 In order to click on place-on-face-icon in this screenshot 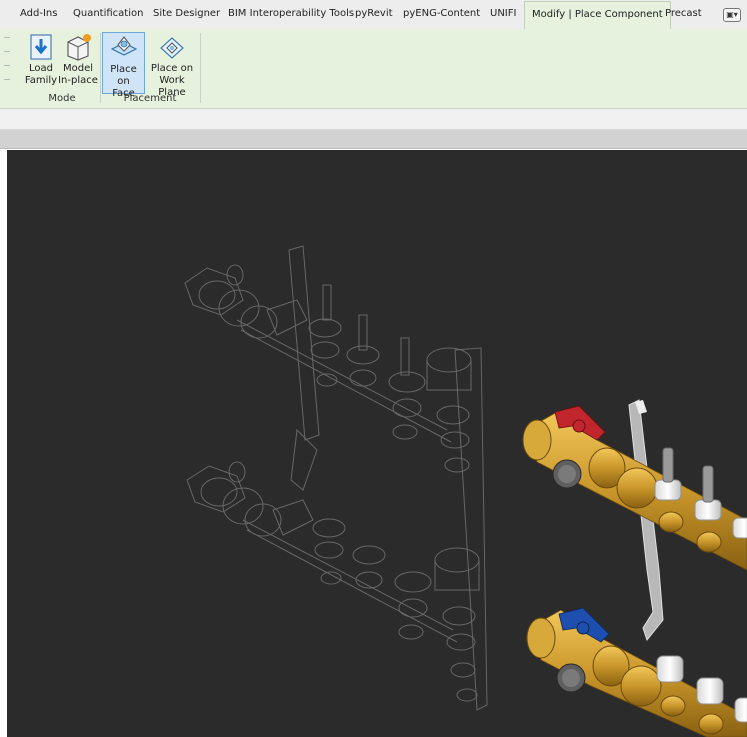, I will do `click(124, 48)`.